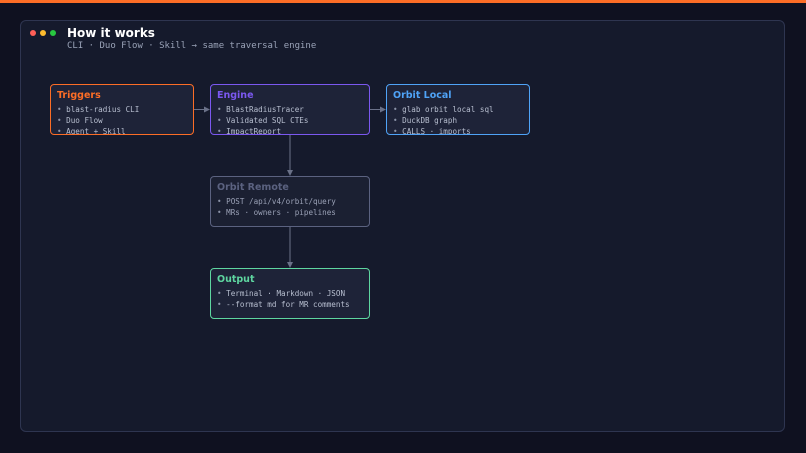  I want to click on output-node-title: Output, so click(236, 279).